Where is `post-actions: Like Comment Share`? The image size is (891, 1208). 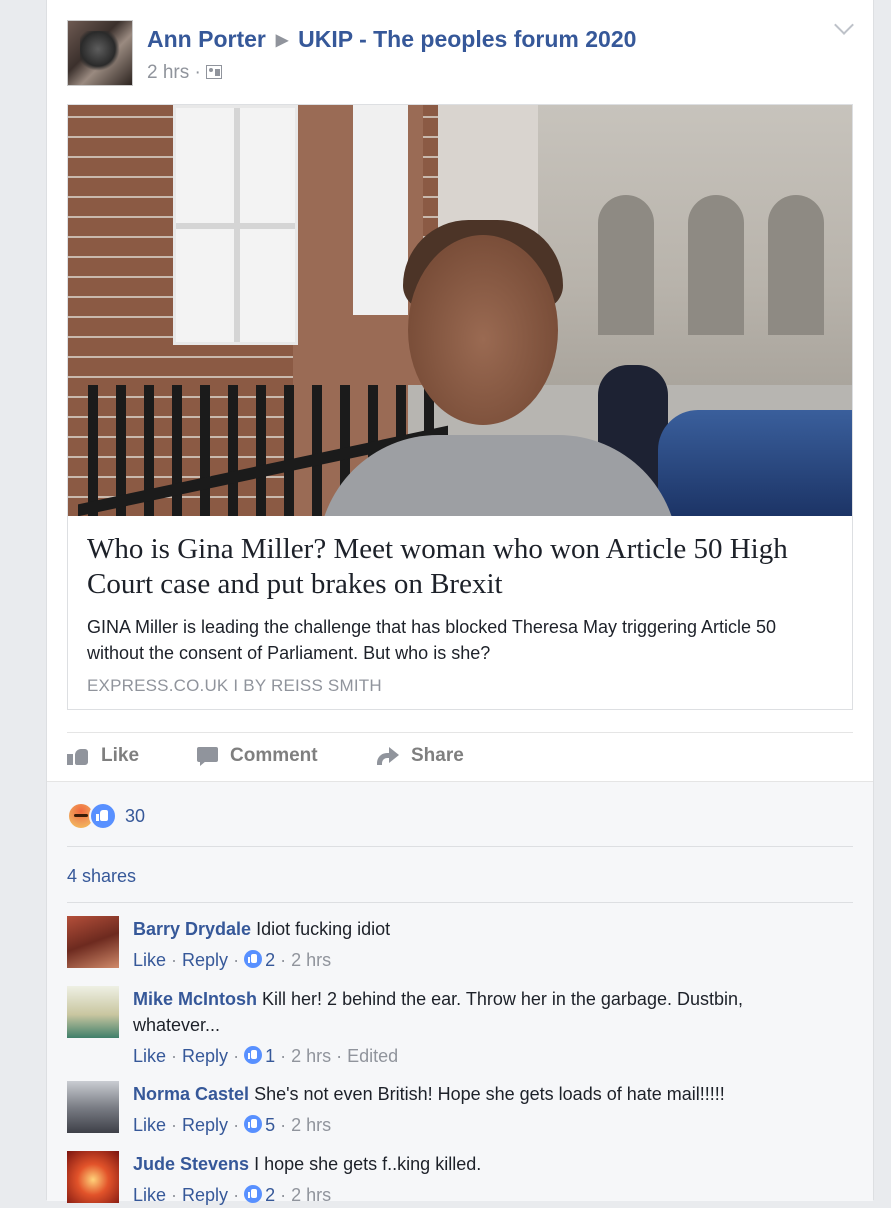 post-actions: Like Comment Share is located at coordinates (460, 756).